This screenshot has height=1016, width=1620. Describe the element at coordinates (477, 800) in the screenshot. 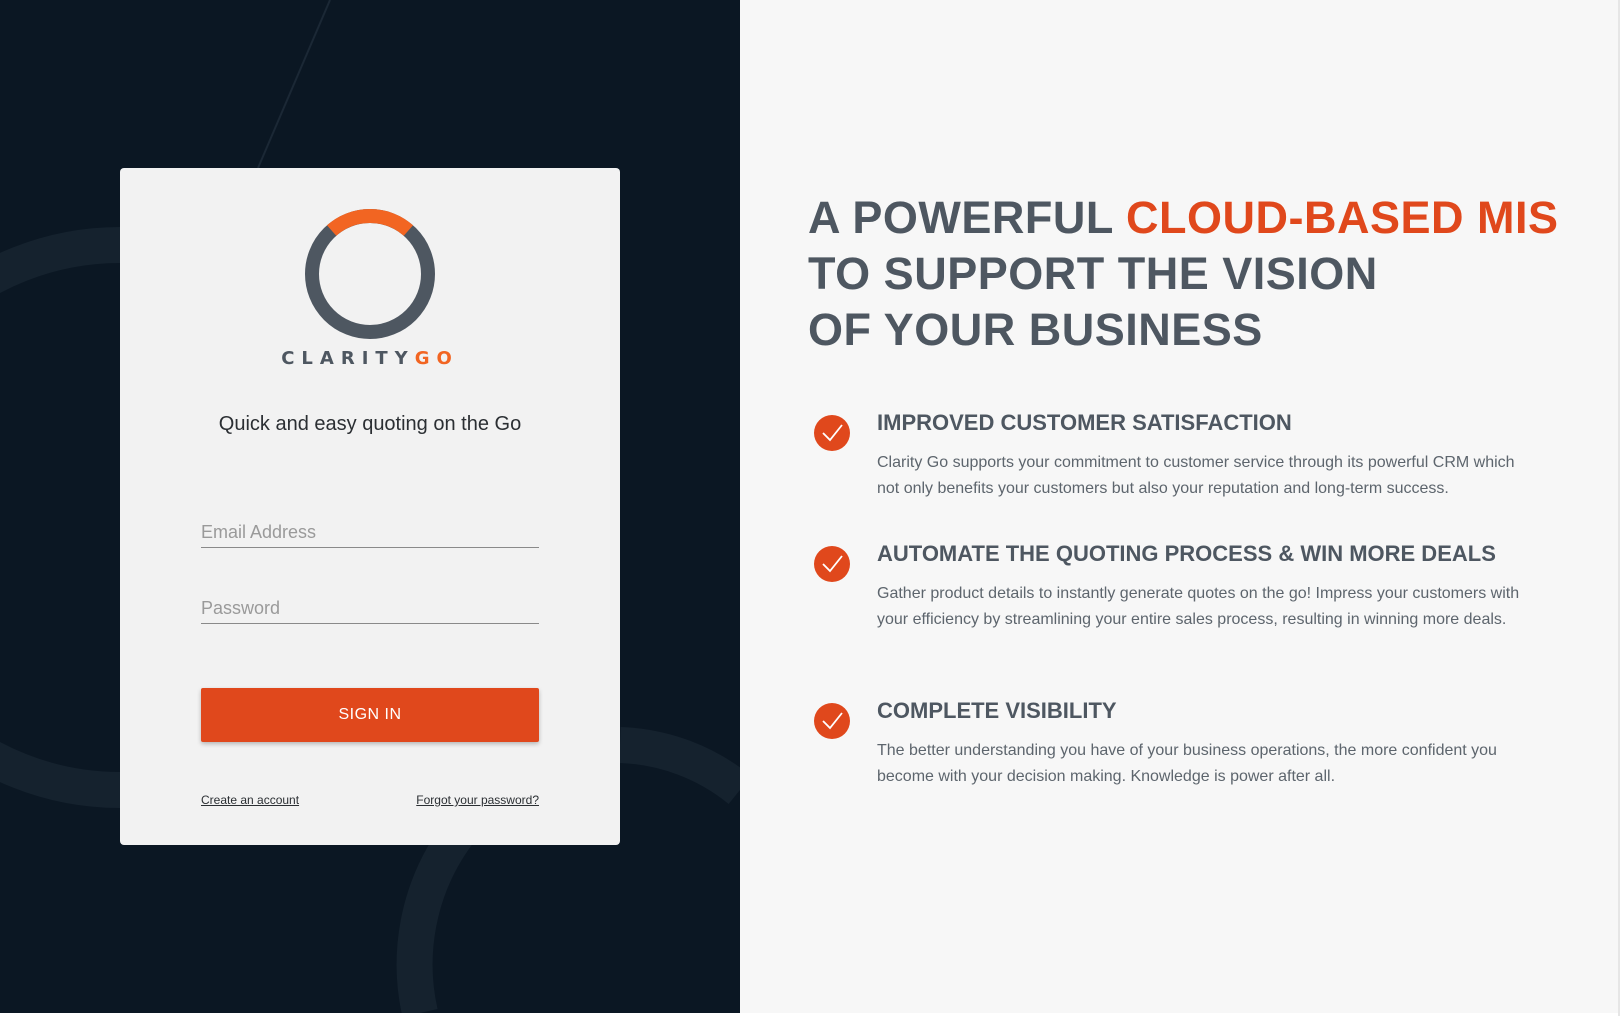

I see `forgot-password-link: Forgot your password?` at that location.